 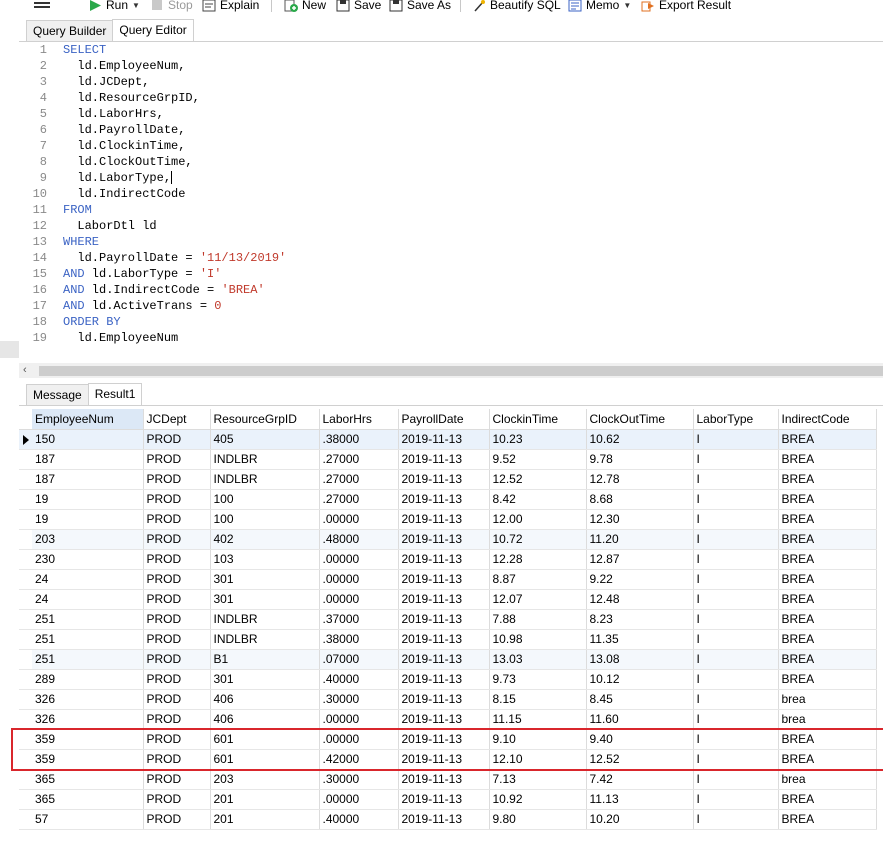 I want to click on column-header: EmployeeNum, so click(x=88, y=419).